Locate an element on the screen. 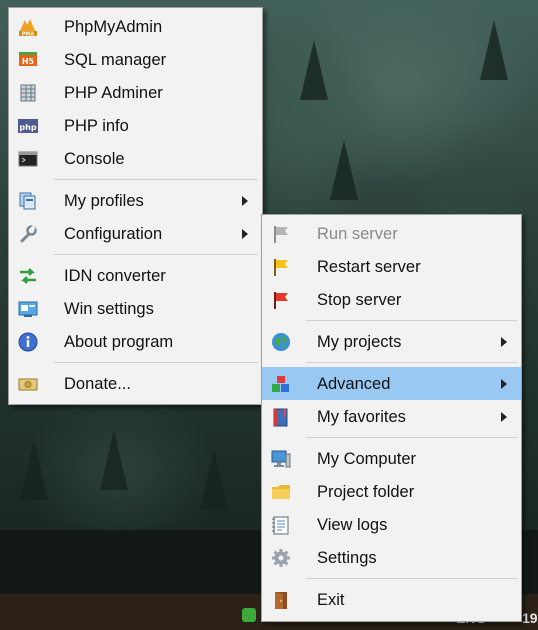 The height and width of the screenshot is (630, 538). menu-item-label: Project folder is located at coordinates (366, 492).